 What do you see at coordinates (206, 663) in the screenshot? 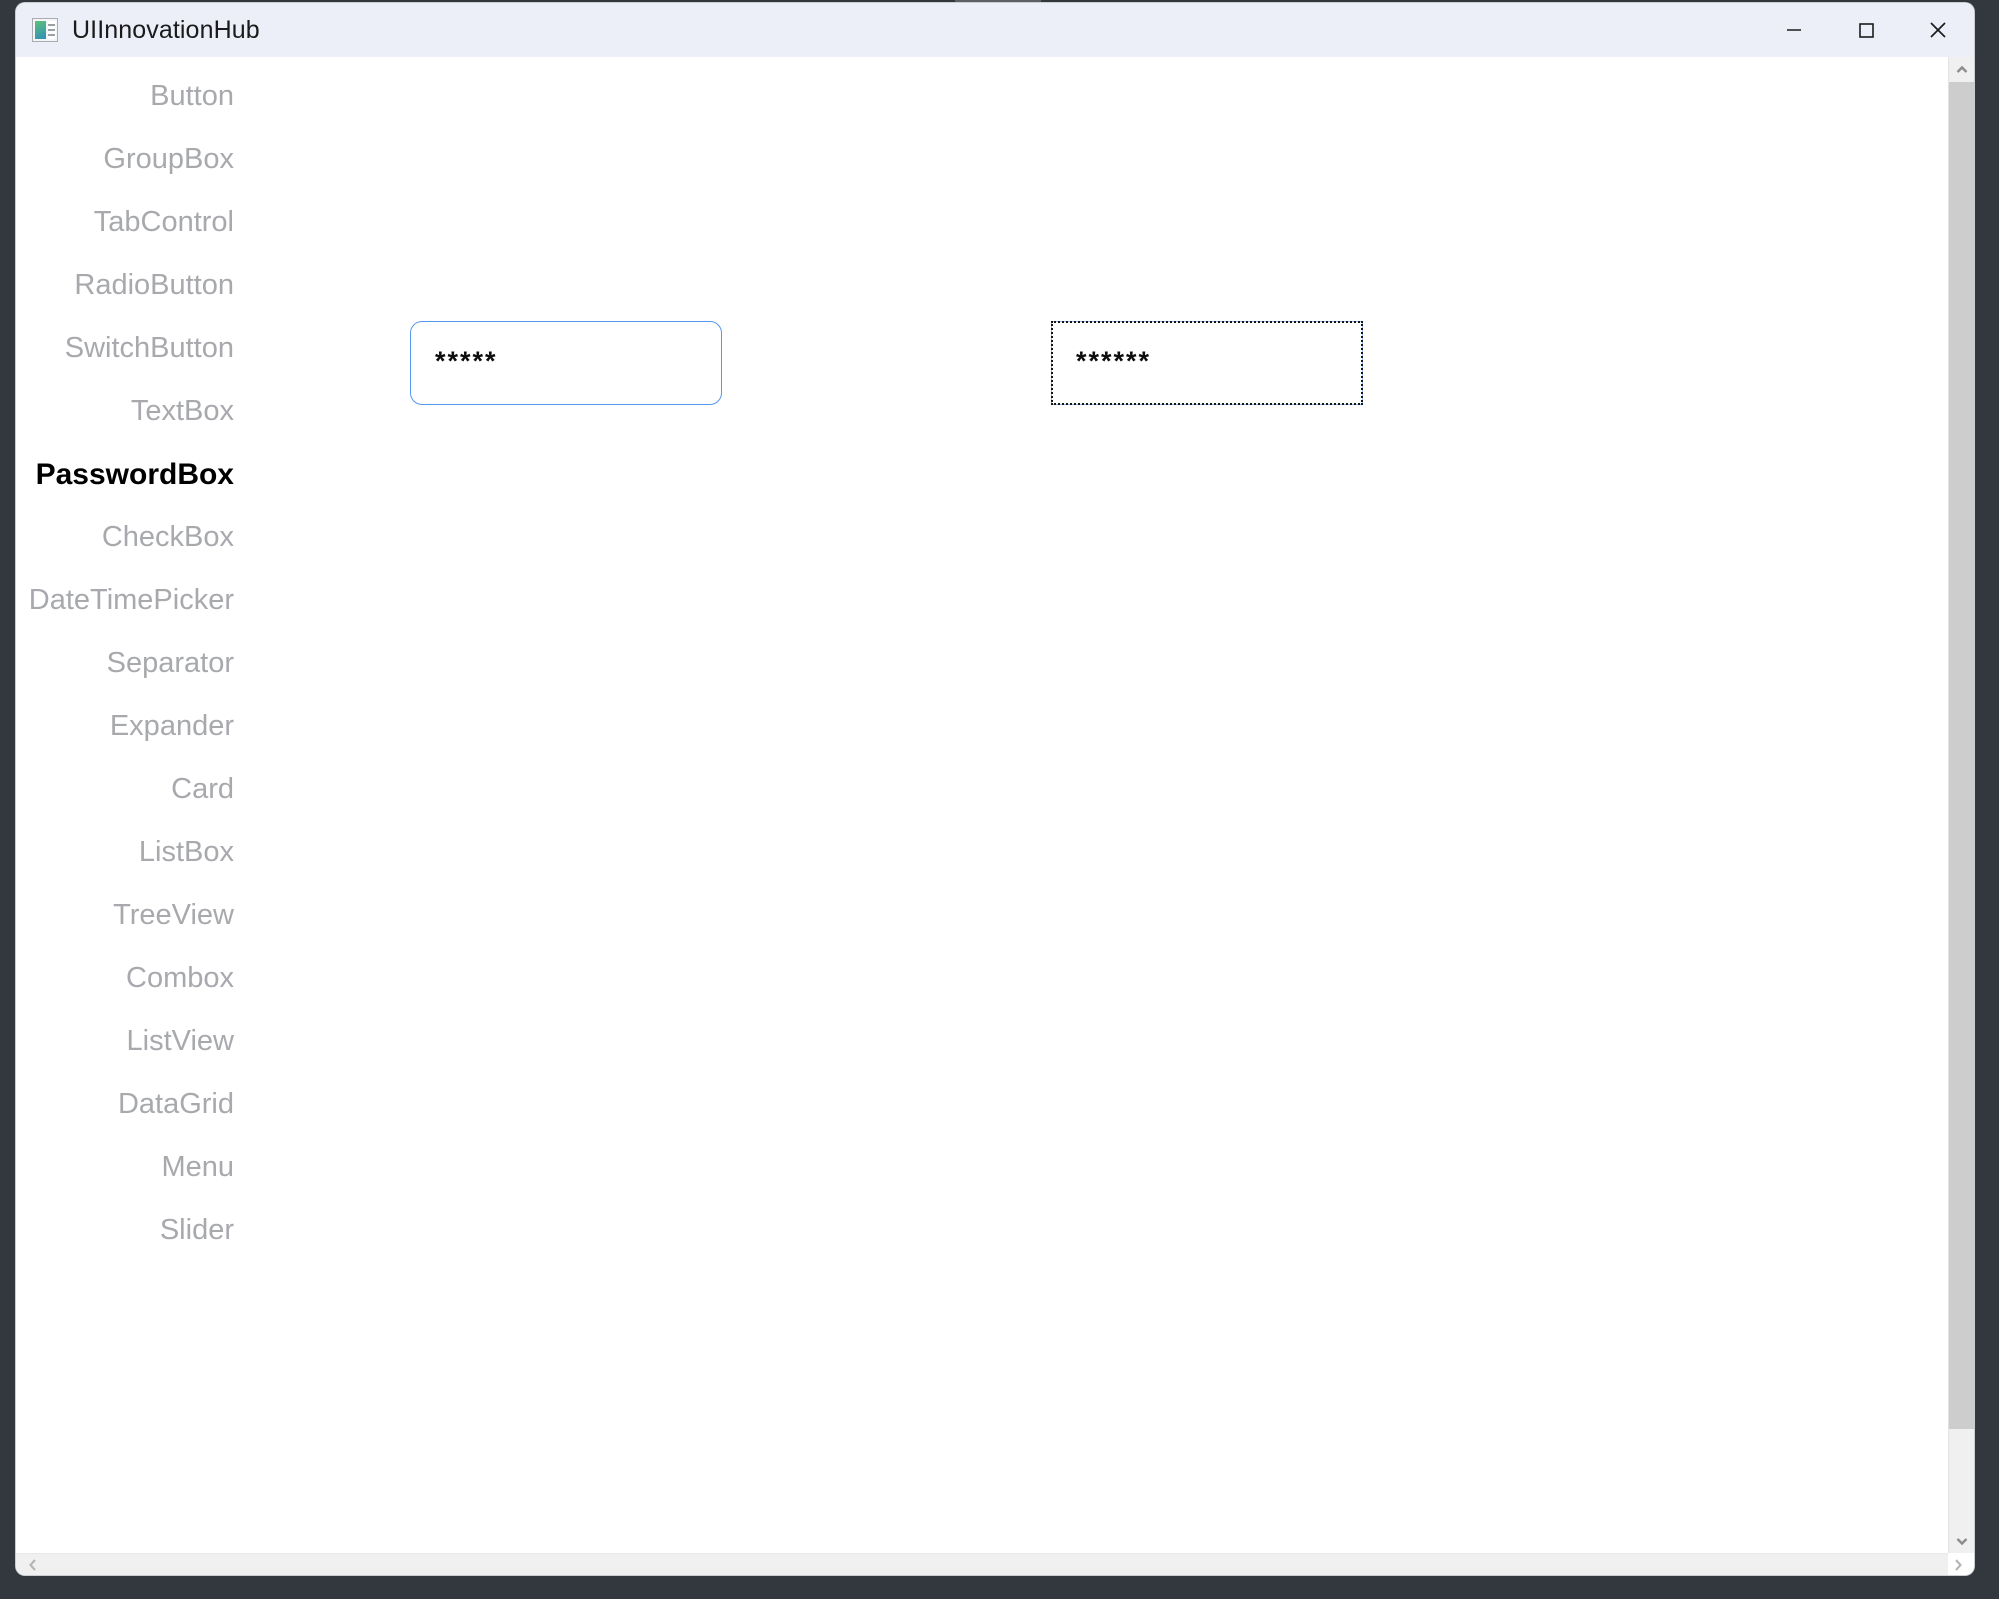
I see `nav-item-separator: Separator` at bounding box center [206, 663].